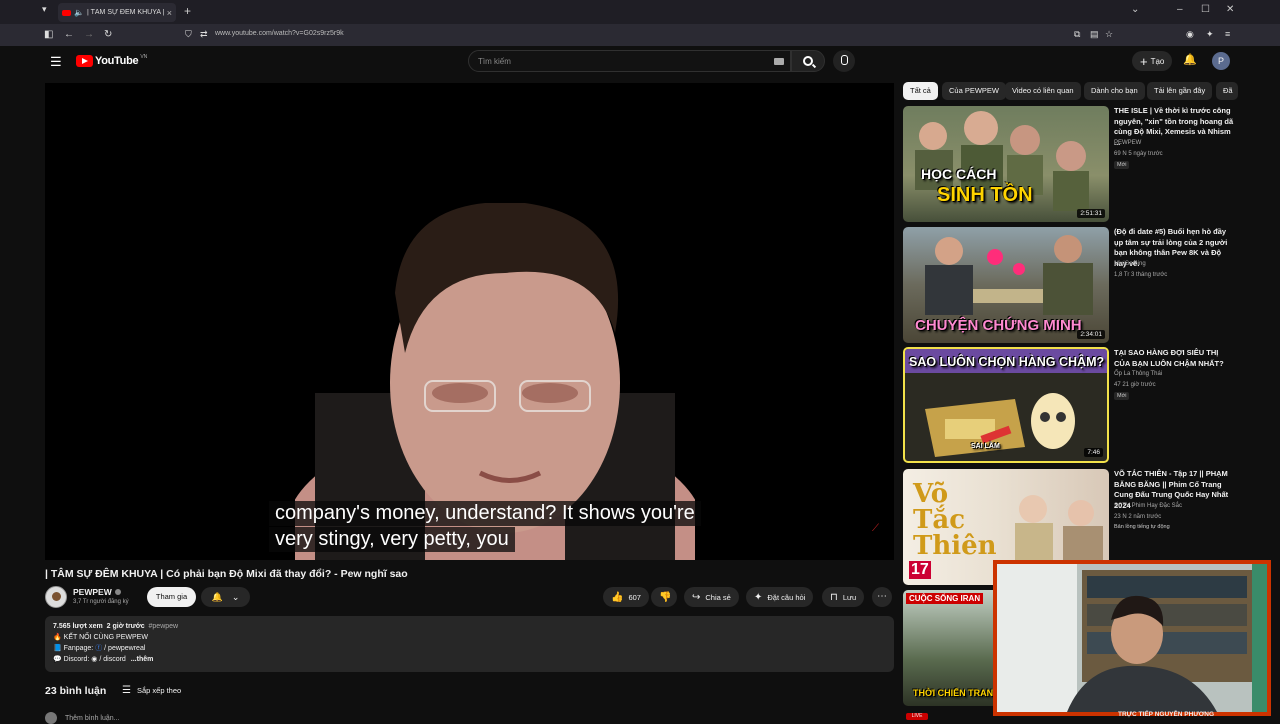 The height and width of the screenshot is (724, 1280). I want to click on rec-2-duration: 2:34:01, so click(1091, 334).